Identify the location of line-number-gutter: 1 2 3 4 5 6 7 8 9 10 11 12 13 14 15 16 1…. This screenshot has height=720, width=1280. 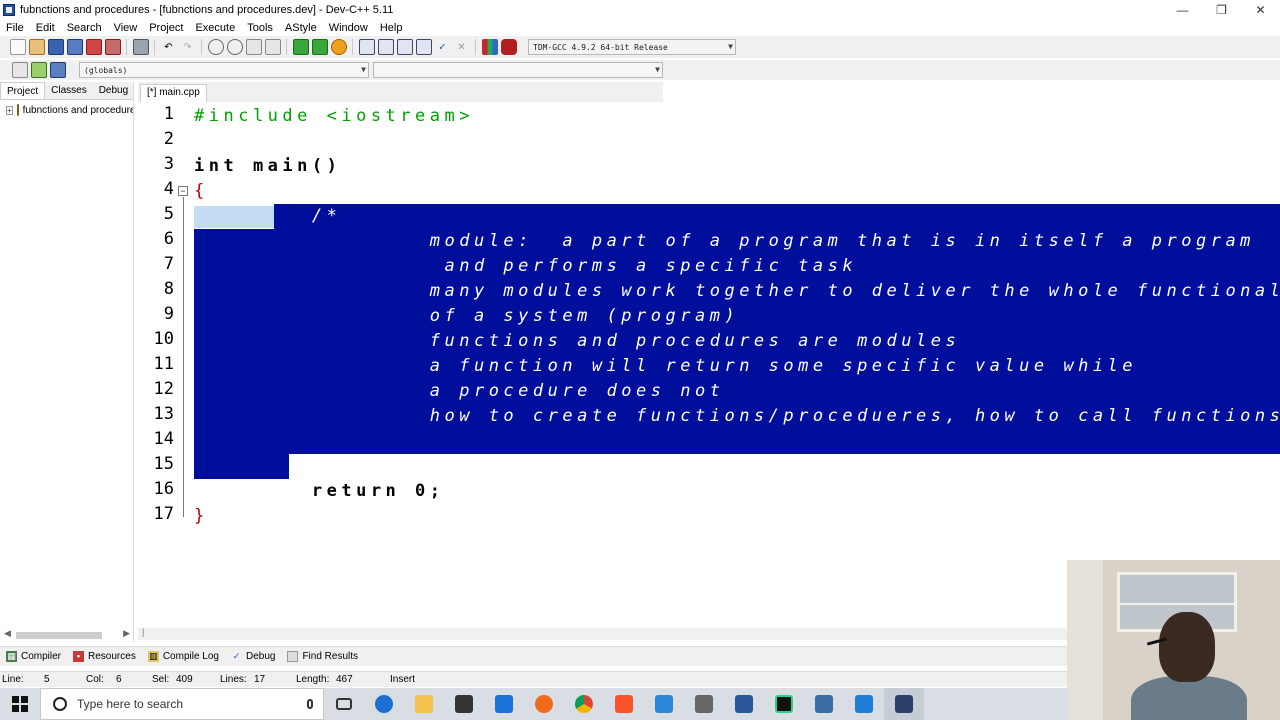
(166, 366).